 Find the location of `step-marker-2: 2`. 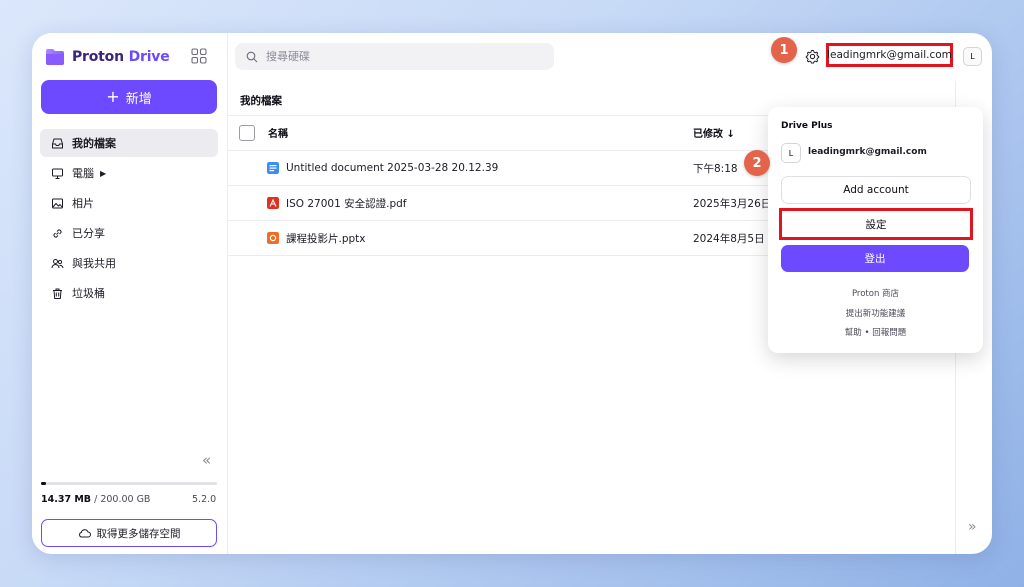

step-marker-2: 2 is located at coordinates (757, 163).